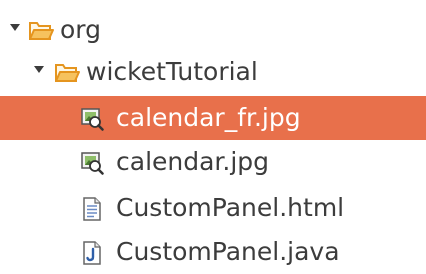 The width and height of the screenshot is (426, 274). I want to click on tree-item-label: wicketTutorial, so click(172, 71).